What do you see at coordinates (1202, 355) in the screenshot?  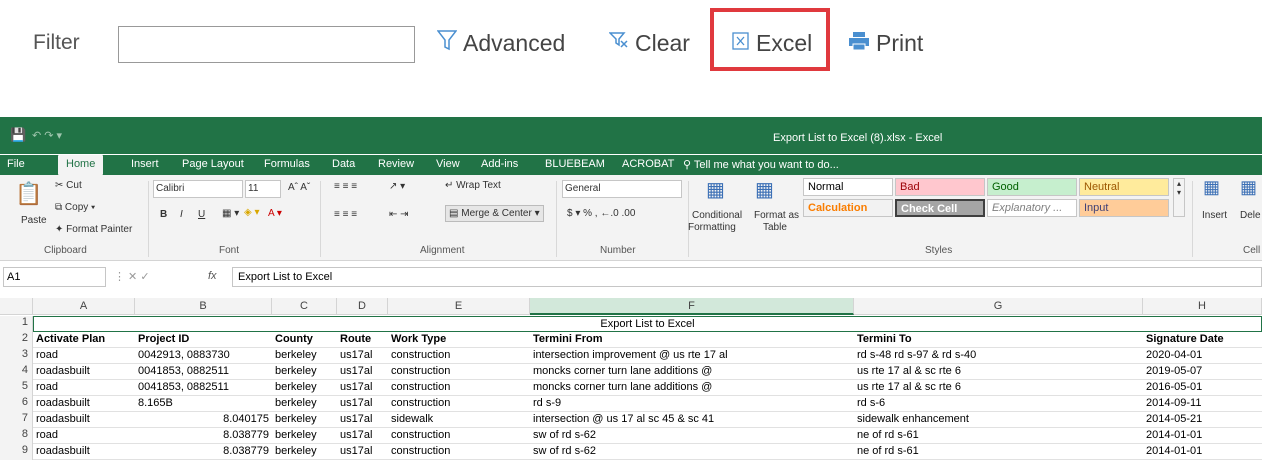 I see `table-cell: 2020-04-01` at bounding box center [1202, 355].